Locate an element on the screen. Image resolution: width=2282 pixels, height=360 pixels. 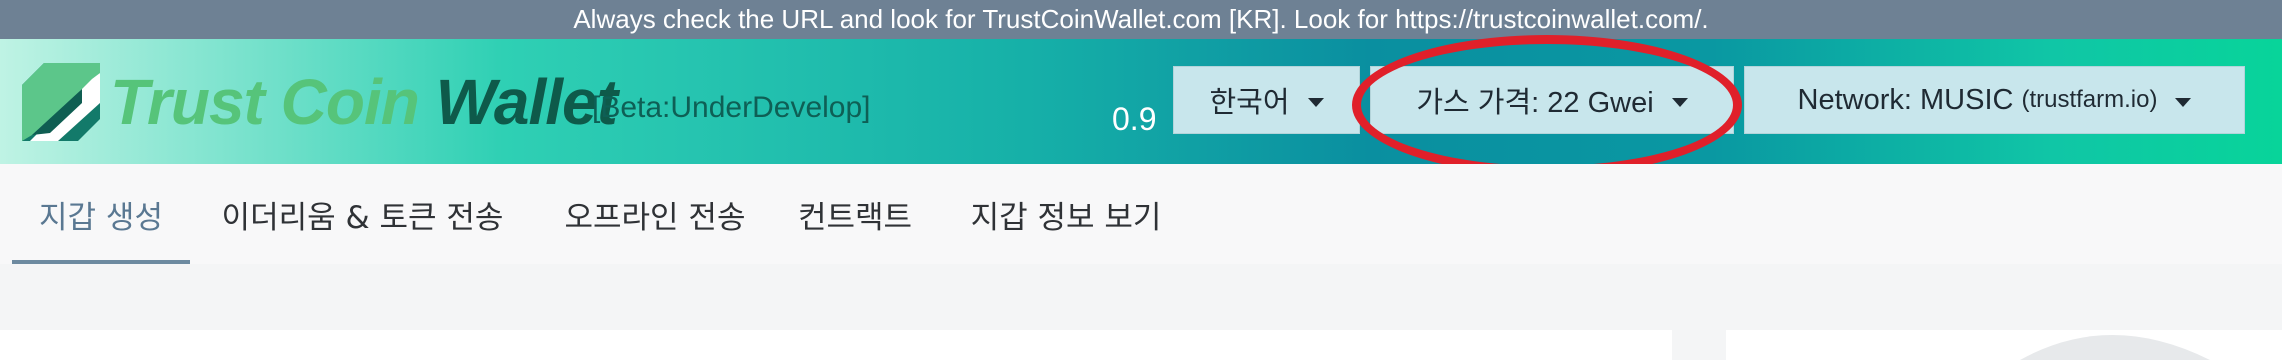
tab-generate-wallet: 지갑 생성 is located at coordinates (101, 214).